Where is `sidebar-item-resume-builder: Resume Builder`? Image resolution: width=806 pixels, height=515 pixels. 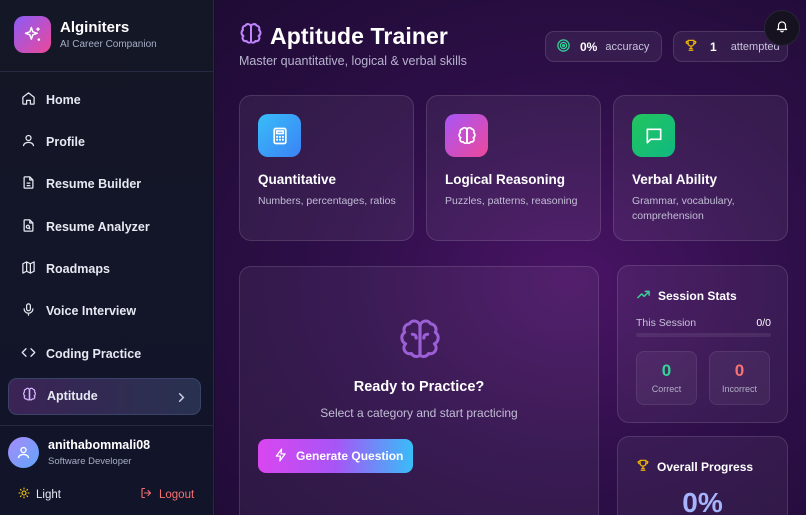
sidebar-item-resume-builder: Resume Builder is located at coordinates (104, 184).